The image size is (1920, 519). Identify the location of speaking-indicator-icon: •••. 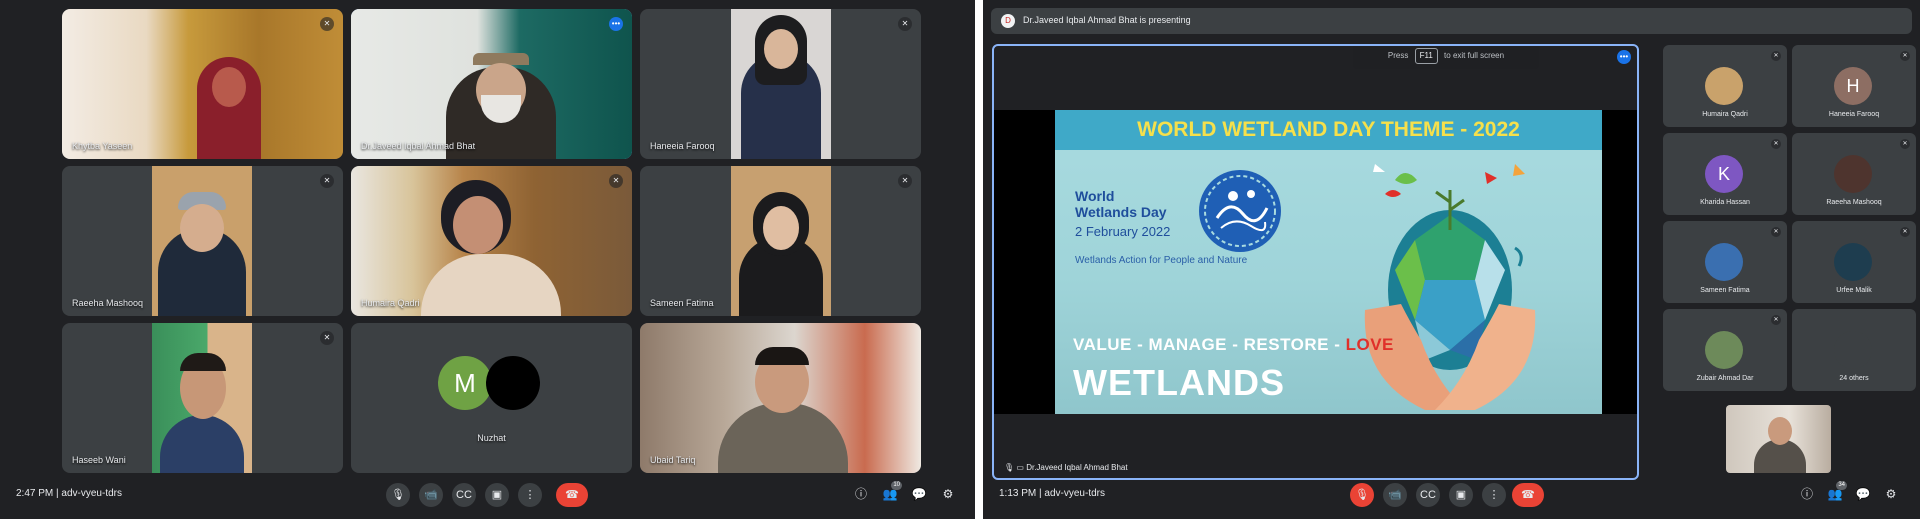
(1624, 57).